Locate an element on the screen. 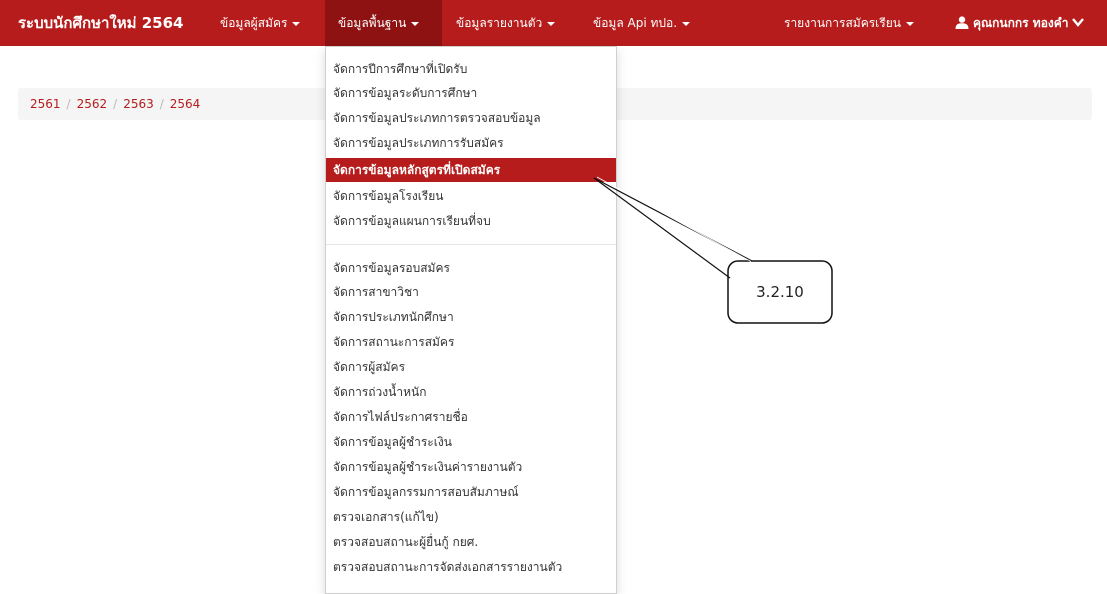 The width and height of the screenshot is (1107, 594). annotation-callout-label: 3.2.10 is located at coordinates (780, 292).